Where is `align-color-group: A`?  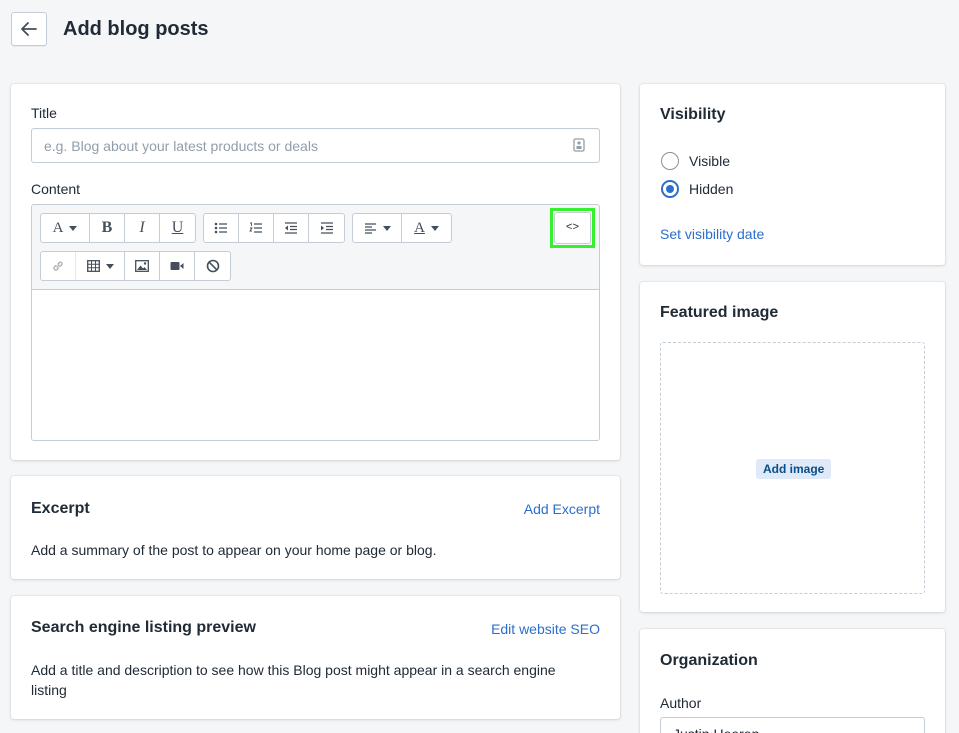 align-color-group: A is located at coordinates (402, 228).